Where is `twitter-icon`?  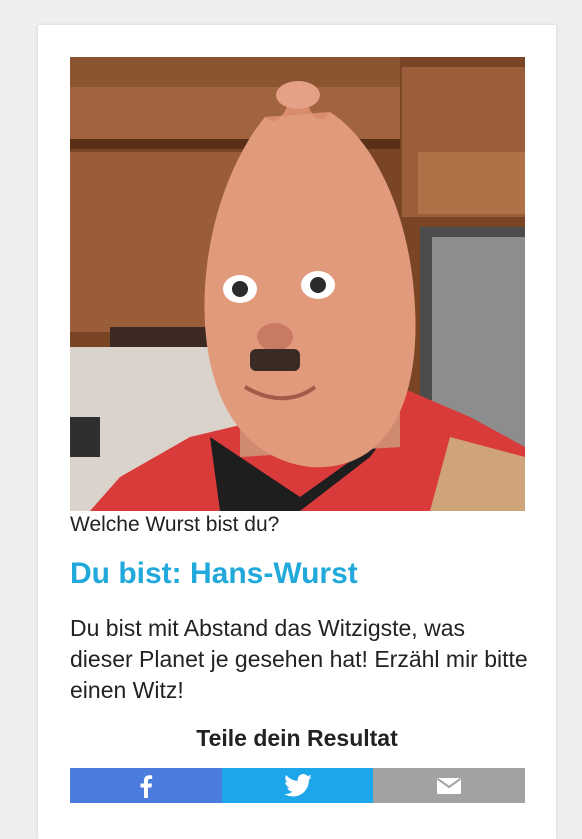 twitter-icon is located at coordinates (297, 785).